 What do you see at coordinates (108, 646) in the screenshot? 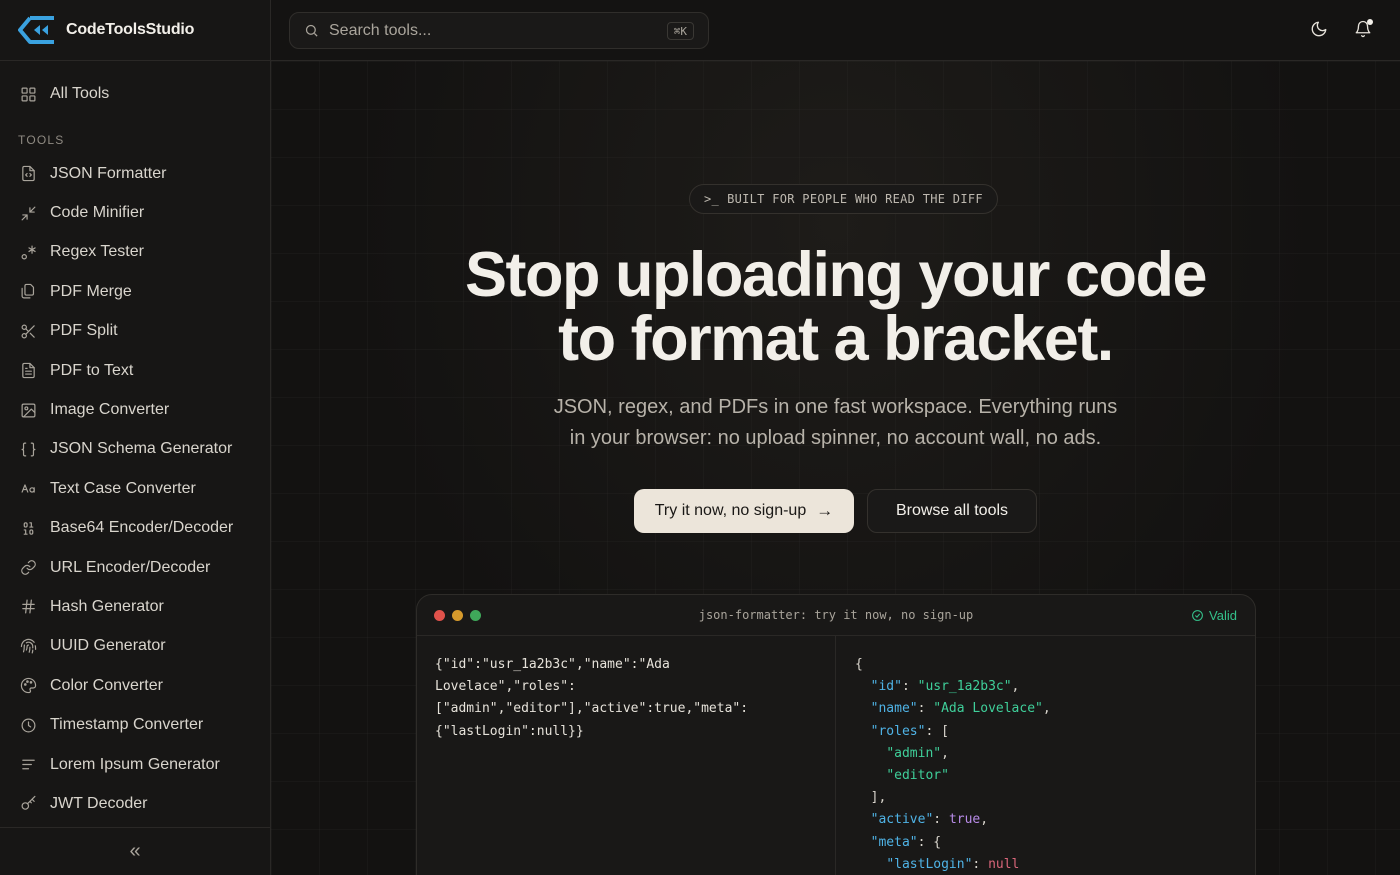
I see `sidebar-item-label: UUID Generator` at bounding box center [108, 646].